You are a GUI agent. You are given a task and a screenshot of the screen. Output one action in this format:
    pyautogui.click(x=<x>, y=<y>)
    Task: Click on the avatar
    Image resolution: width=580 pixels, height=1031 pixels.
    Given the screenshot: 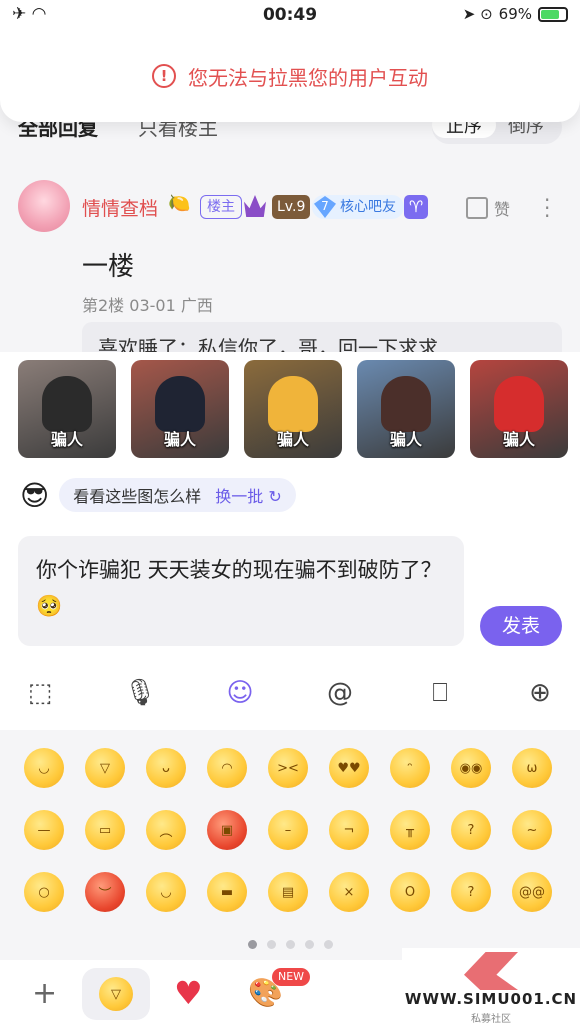 What is the action you would take?
    pyautogui.click(x=44, y=206)
    